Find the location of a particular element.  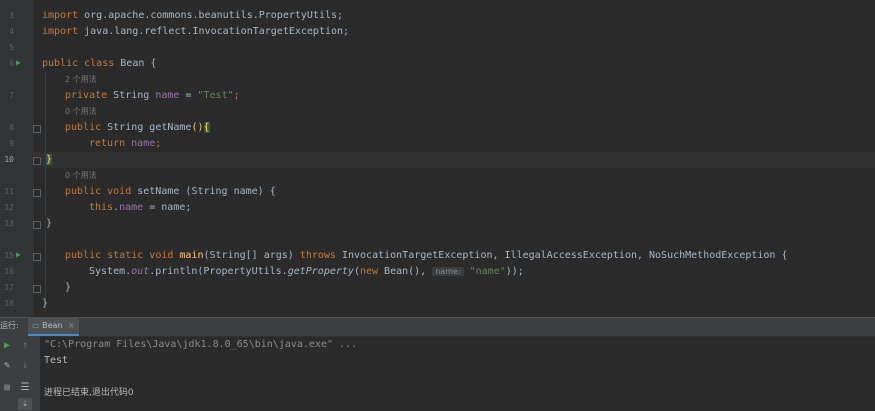

indent-guide is located at coordinates (45, 192).